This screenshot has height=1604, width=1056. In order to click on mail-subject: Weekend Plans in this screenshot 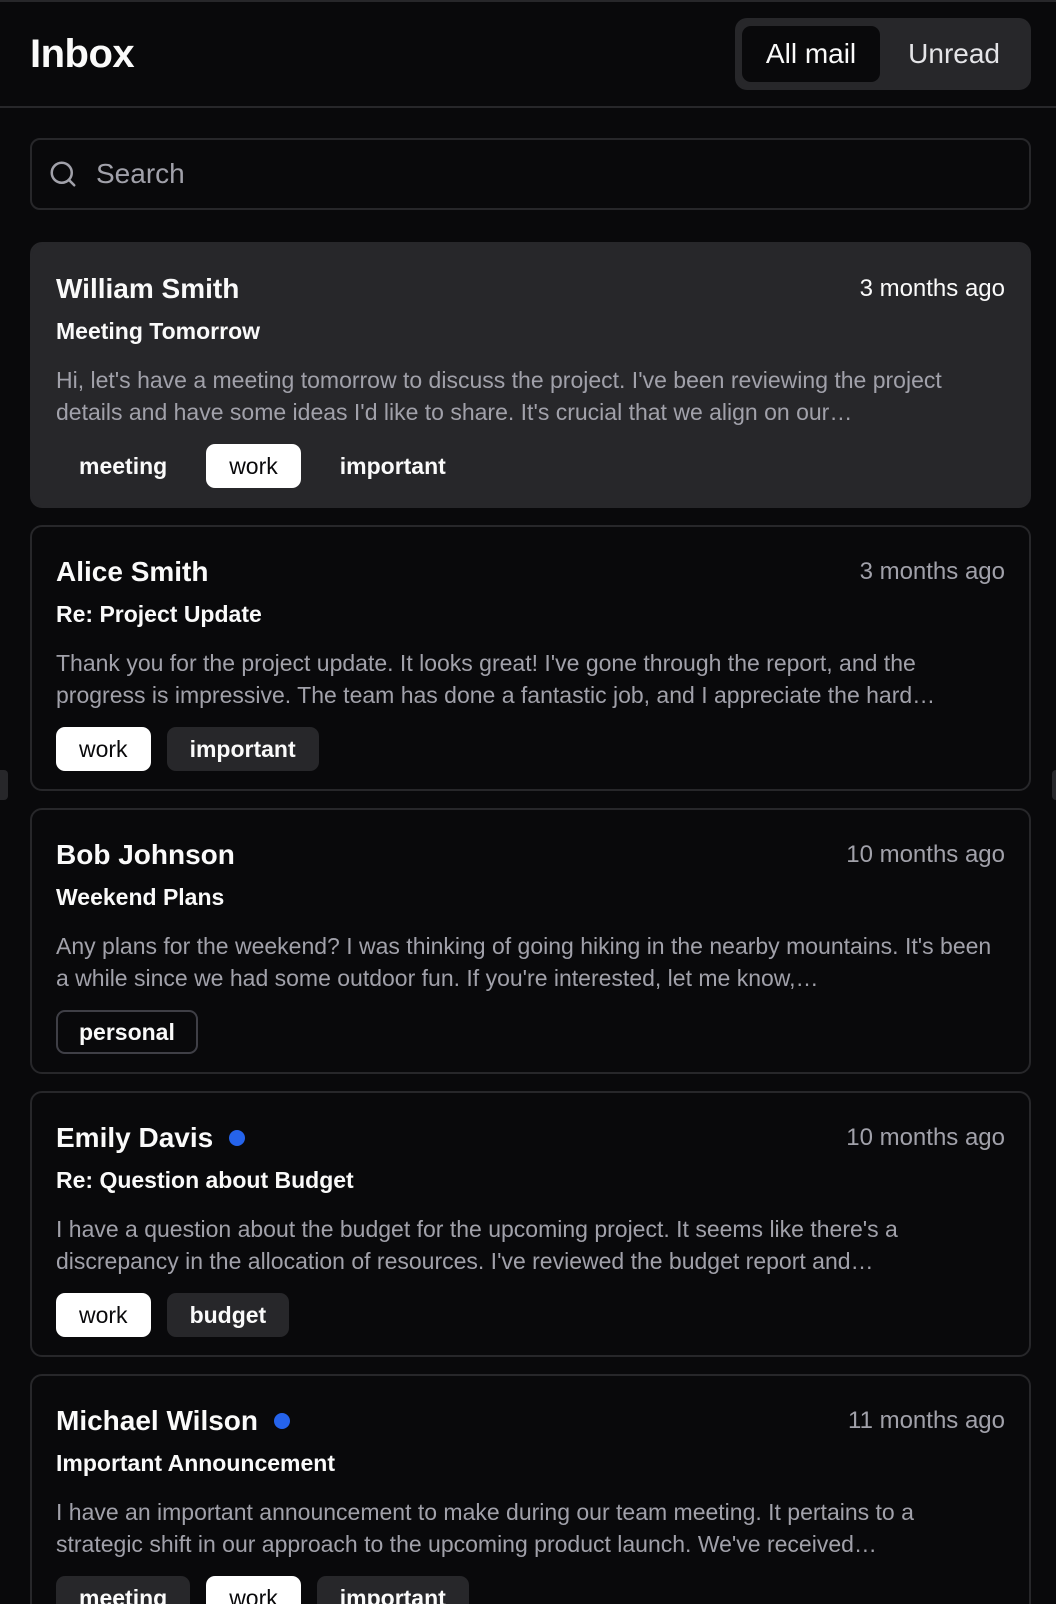, I will do `click(140, 897)`.